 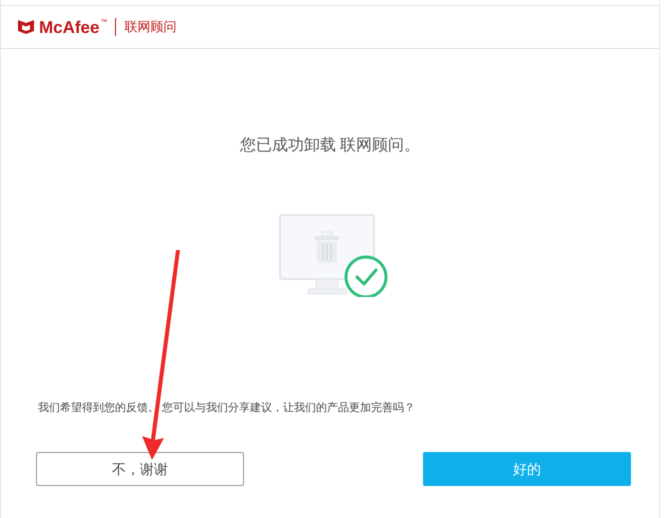 What do you see at coordinates (69, 27) in the screenshot?
I see `brand-name: McAfee` at bounding box center [69, 27].